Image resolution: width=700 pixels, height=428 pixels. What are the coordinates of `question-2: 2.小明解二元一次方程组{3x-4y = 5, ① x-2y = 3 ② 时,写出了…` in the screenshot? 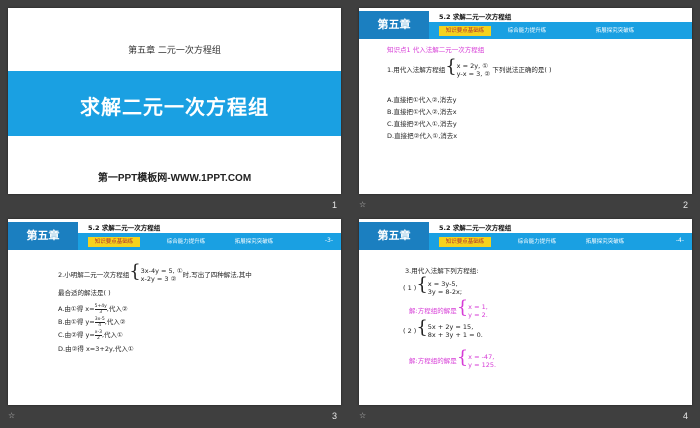 It's located at (155, 272).